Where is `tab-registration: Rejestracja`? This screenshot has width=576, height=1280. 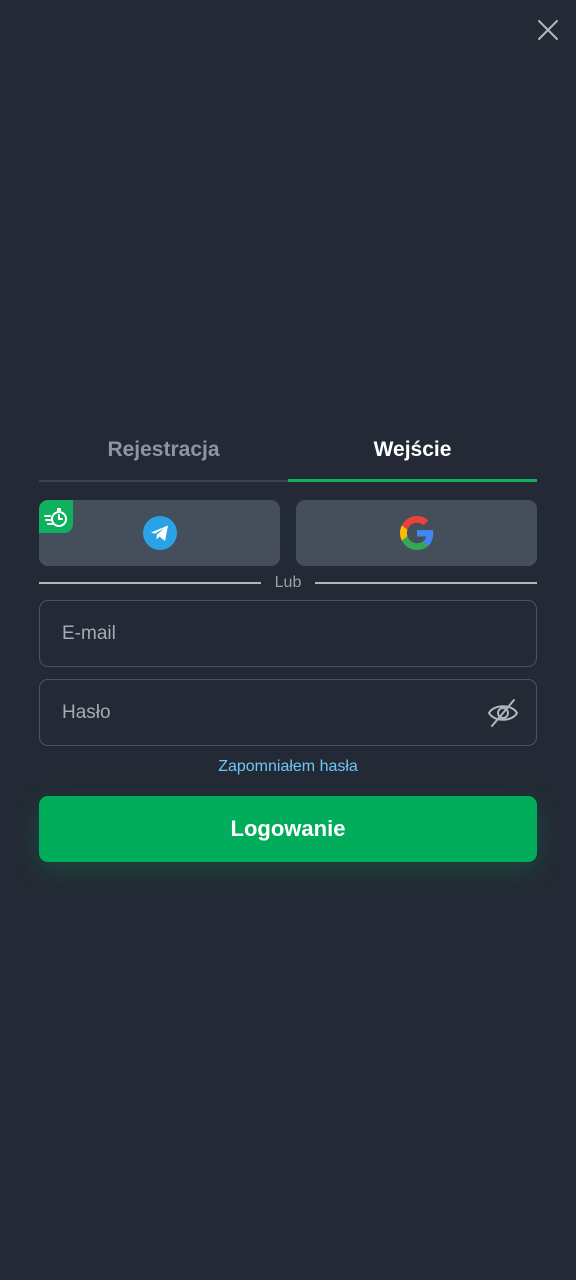 tab-registration: Rejestracja is located at coordinates (163, 450).